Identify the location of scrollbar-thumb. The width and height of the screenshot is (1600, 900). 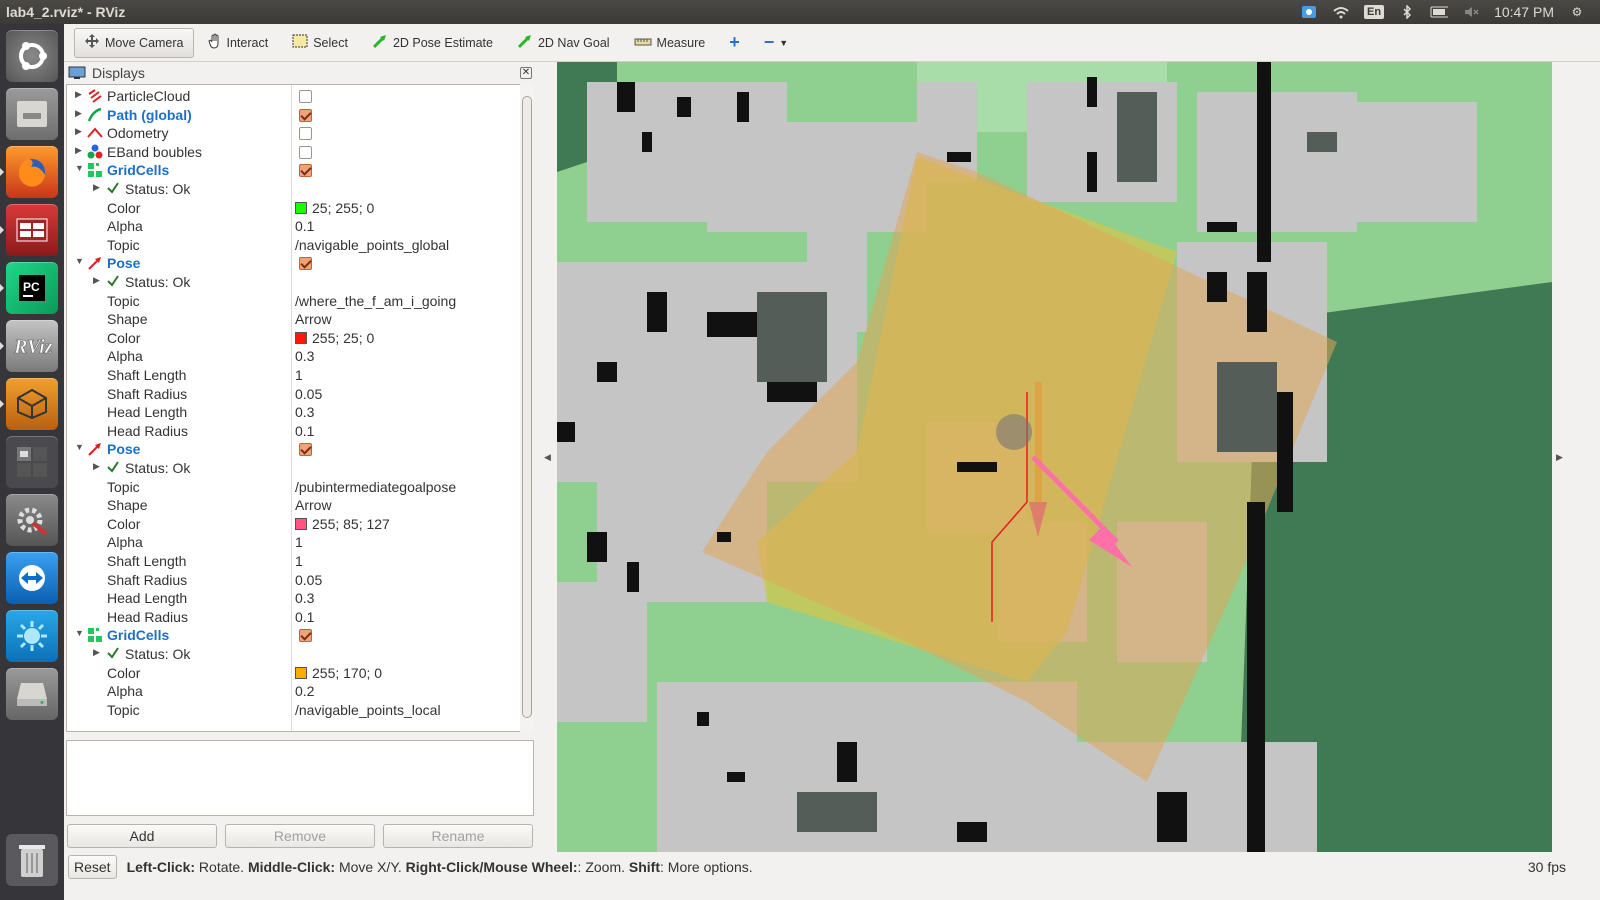
(527, 407).